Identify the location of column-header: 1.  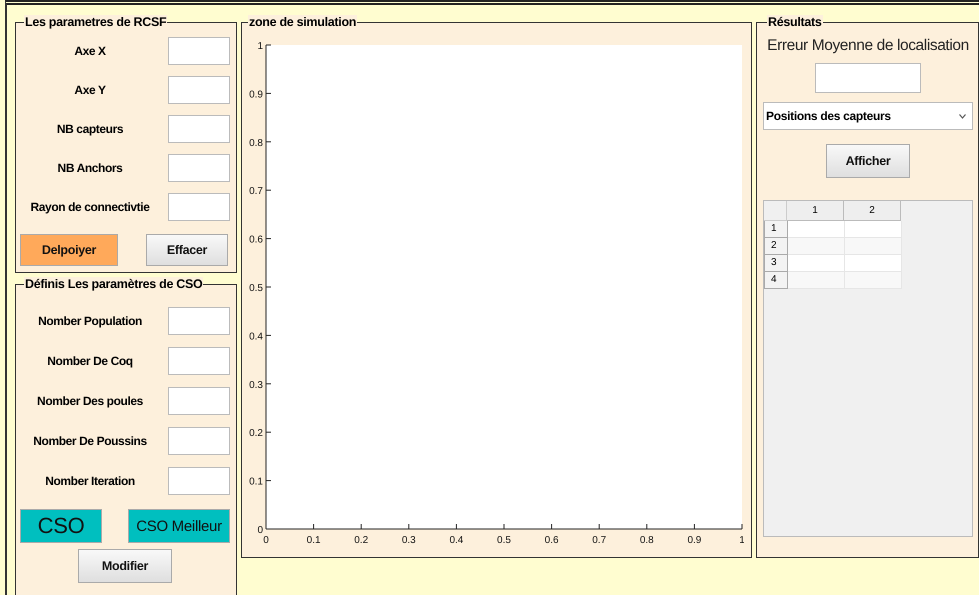
(815, 211).